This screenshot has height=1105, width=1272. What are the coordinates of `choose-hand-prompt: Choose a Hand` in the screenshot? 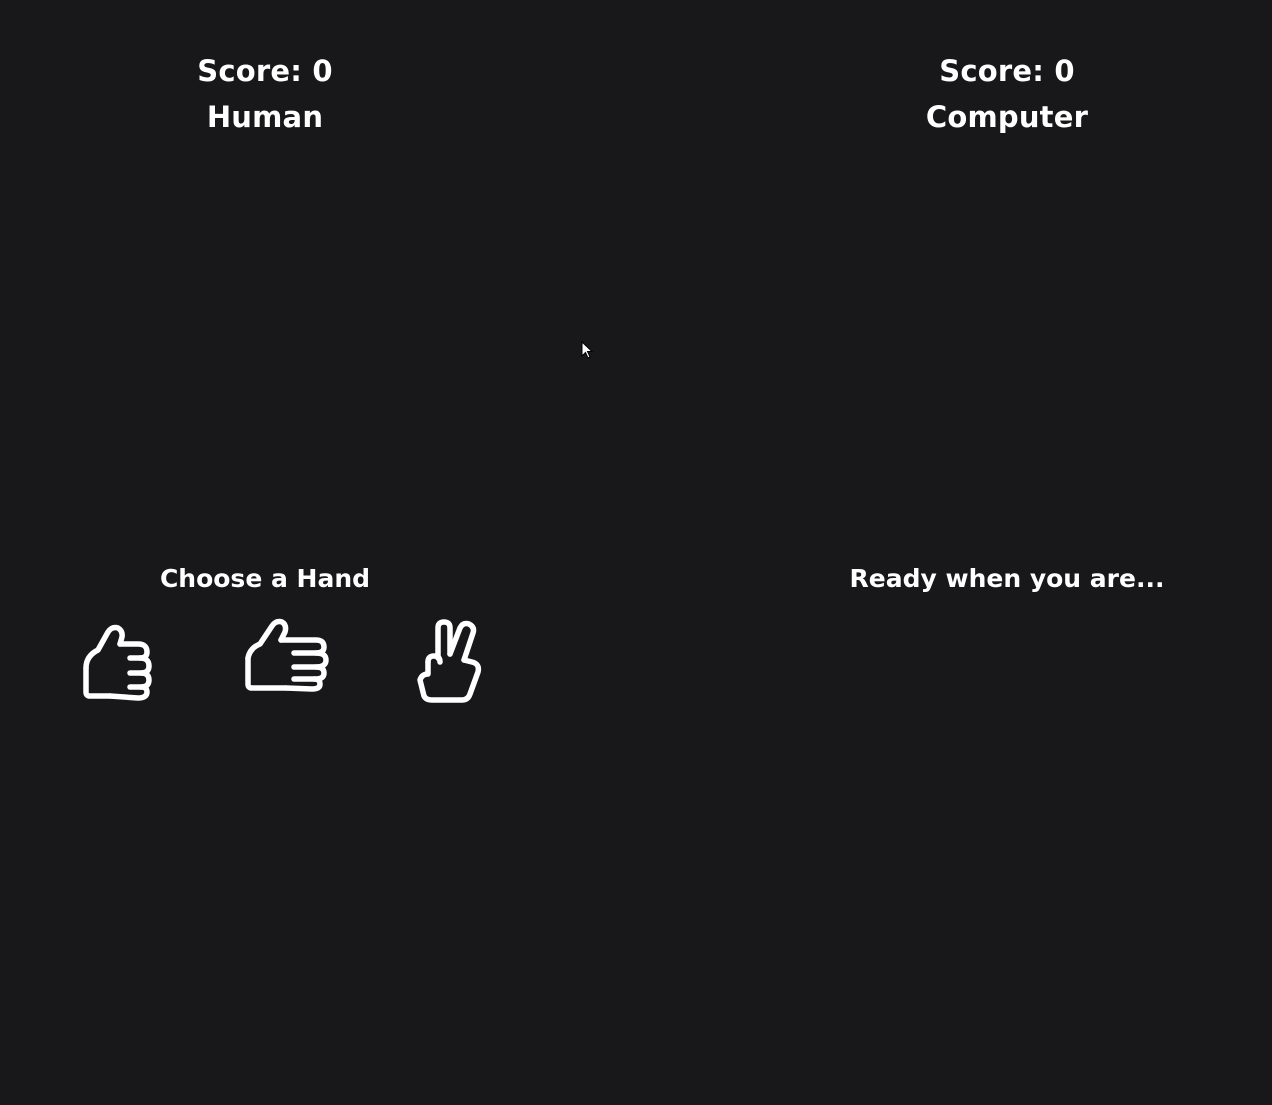 It's located at (265, 578).